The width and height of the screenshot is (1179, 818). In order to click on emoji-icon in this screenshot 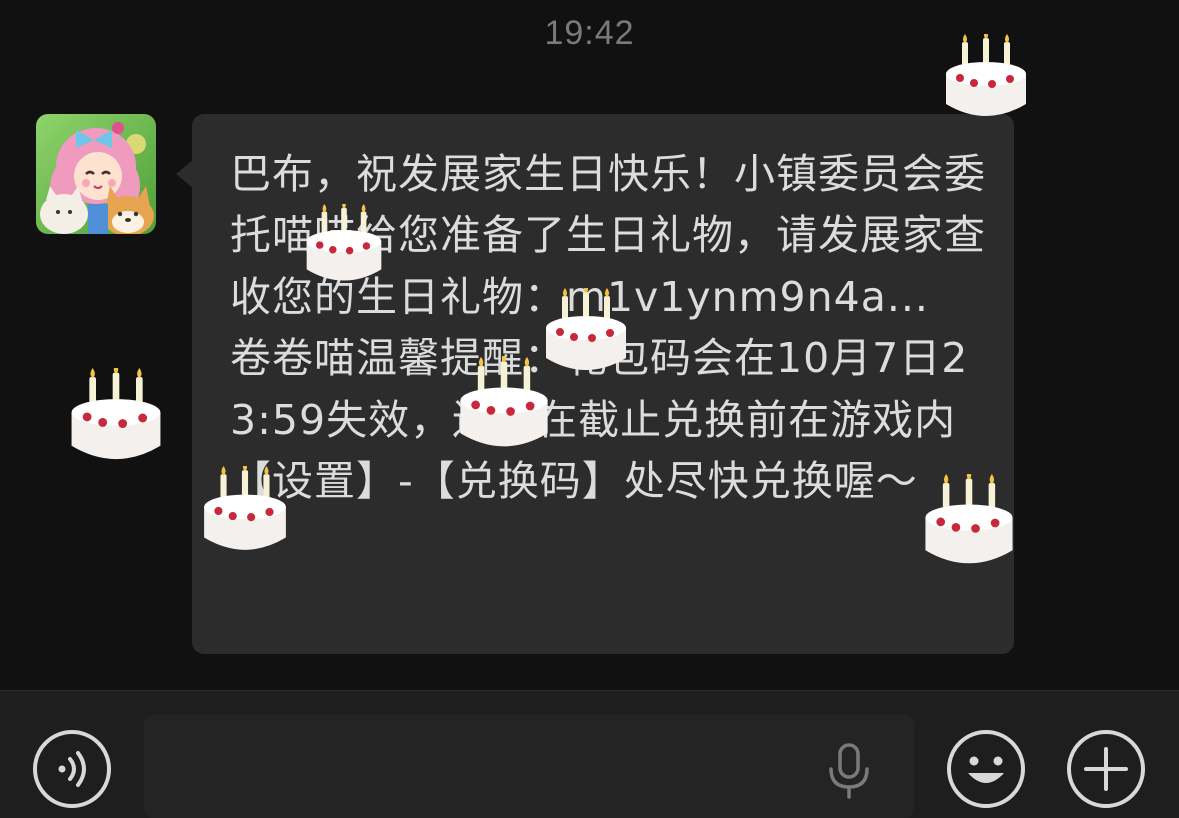, I will do `click(986, 769)`.